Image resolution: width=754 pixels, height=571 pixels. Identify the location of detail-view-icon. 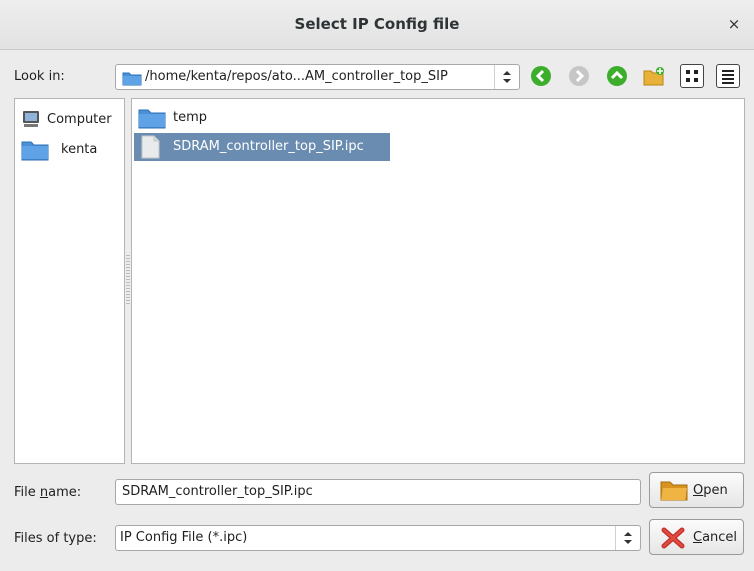
(728, 76).